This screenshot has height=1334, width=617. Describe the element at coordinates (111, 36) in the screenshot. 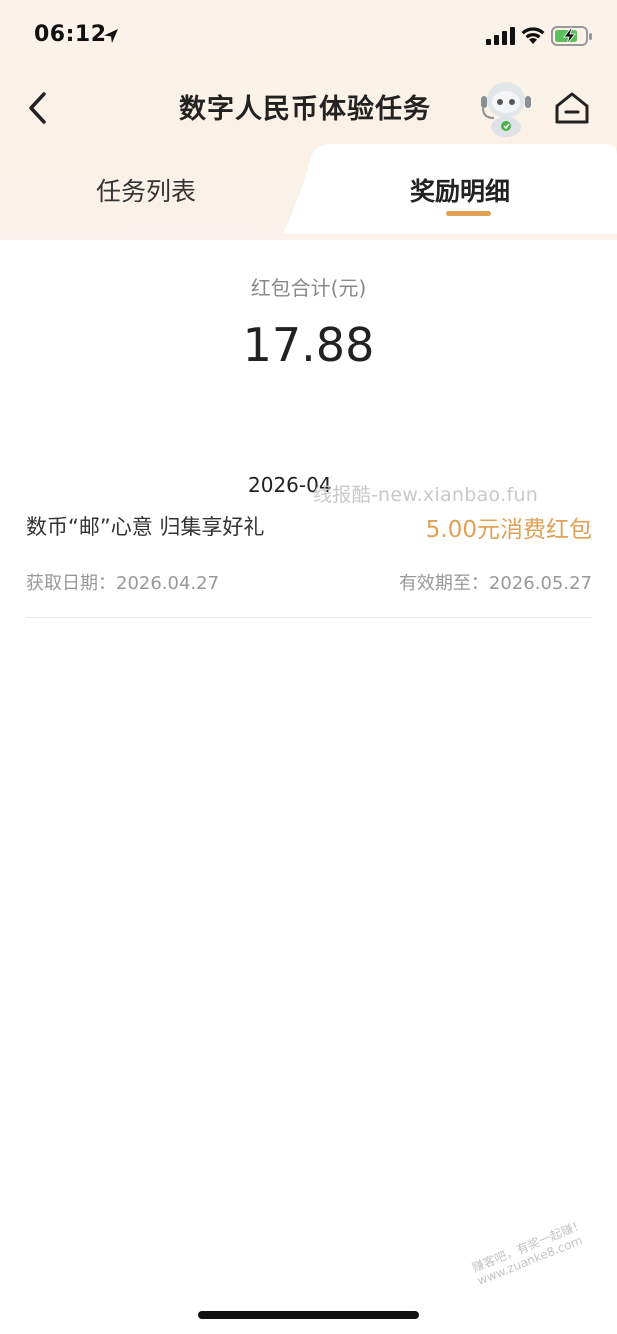

I see `location-arrow-icon` at that location.